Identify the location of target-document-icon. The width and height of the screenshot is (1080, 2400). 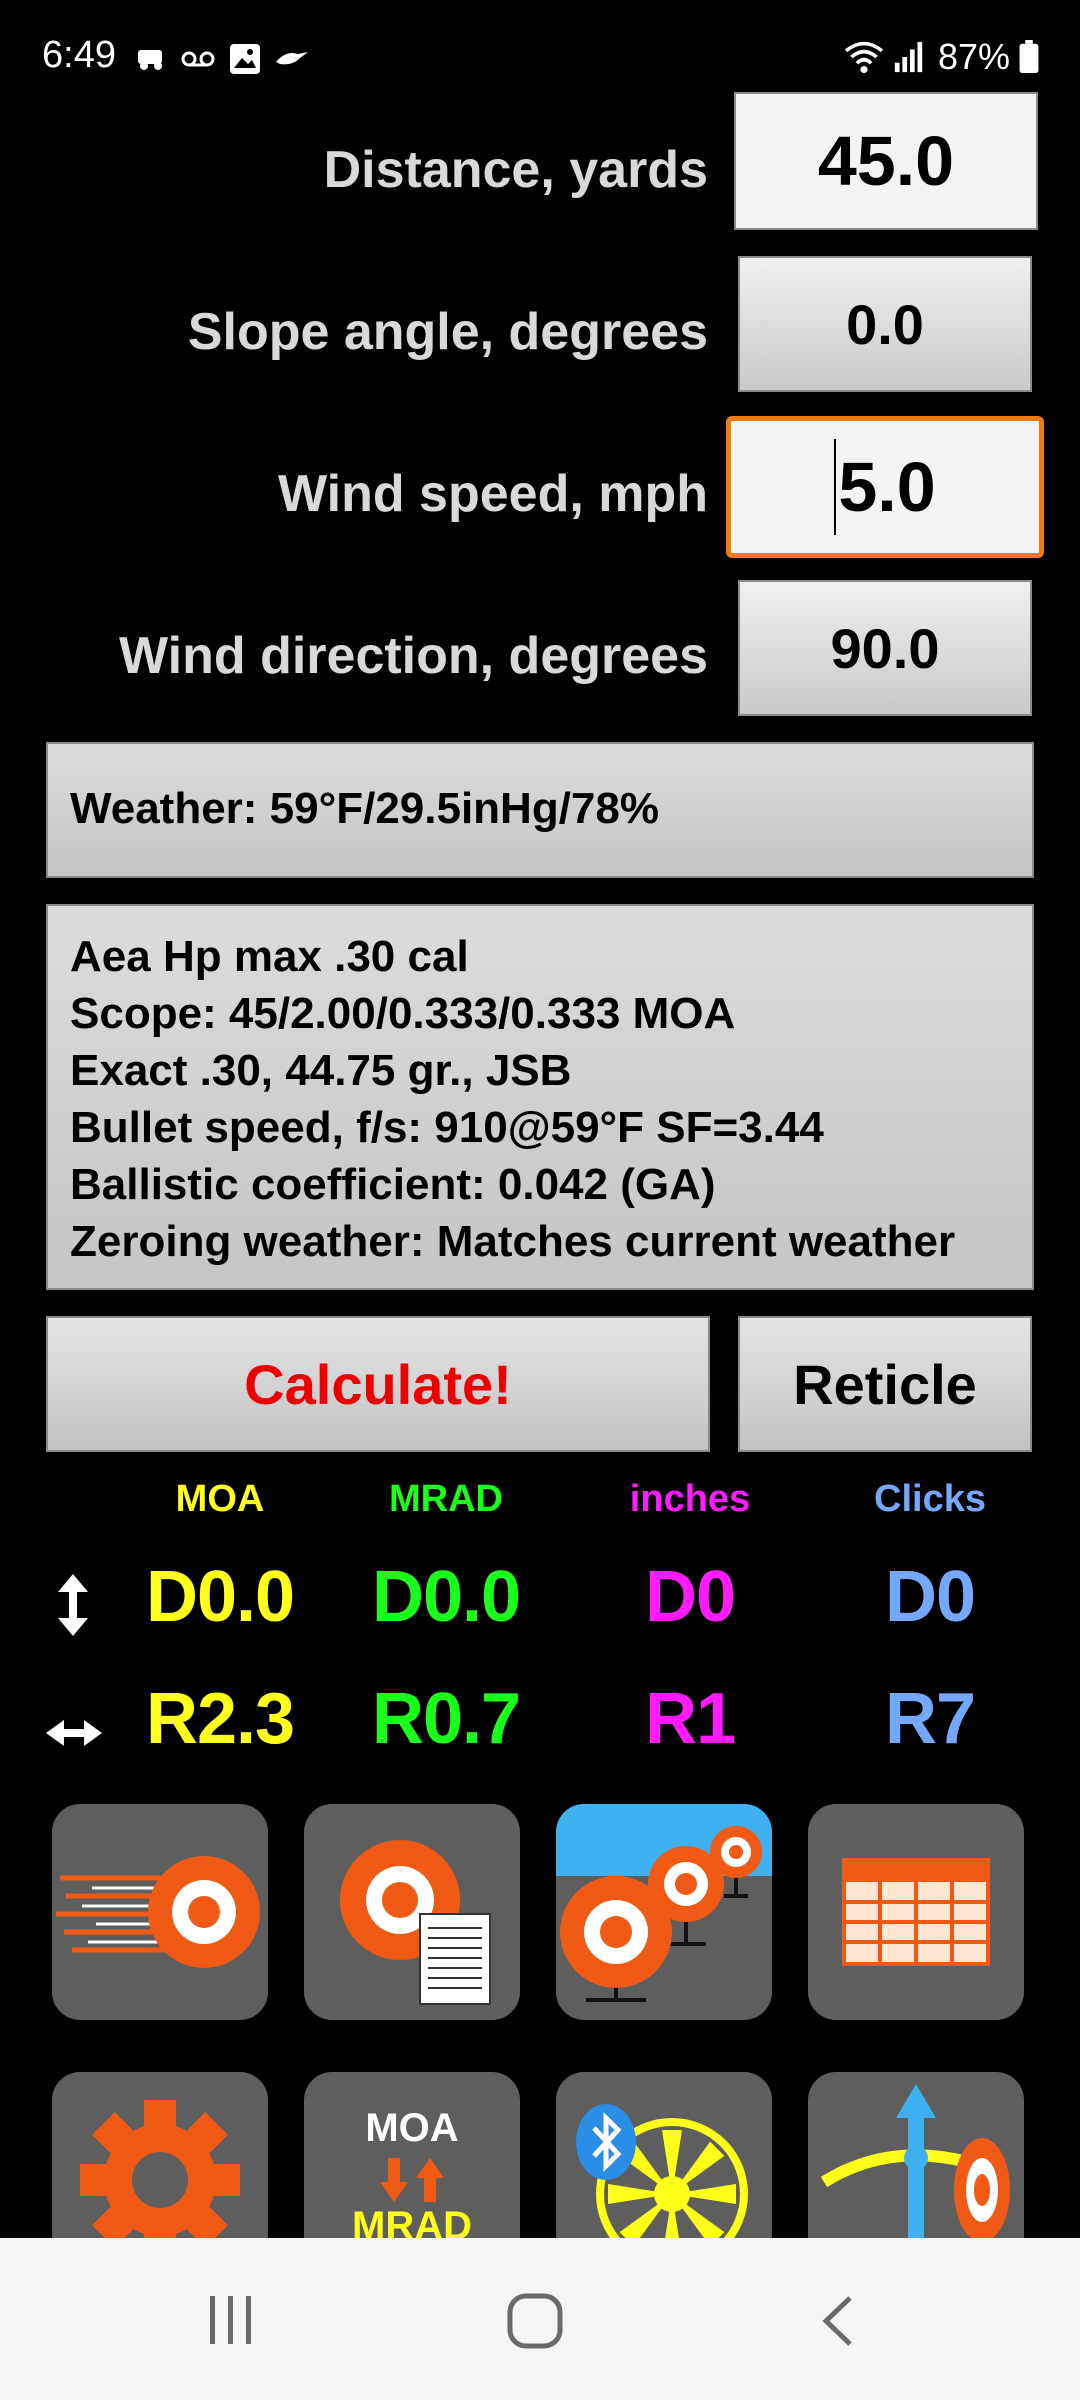
(415, 1922).